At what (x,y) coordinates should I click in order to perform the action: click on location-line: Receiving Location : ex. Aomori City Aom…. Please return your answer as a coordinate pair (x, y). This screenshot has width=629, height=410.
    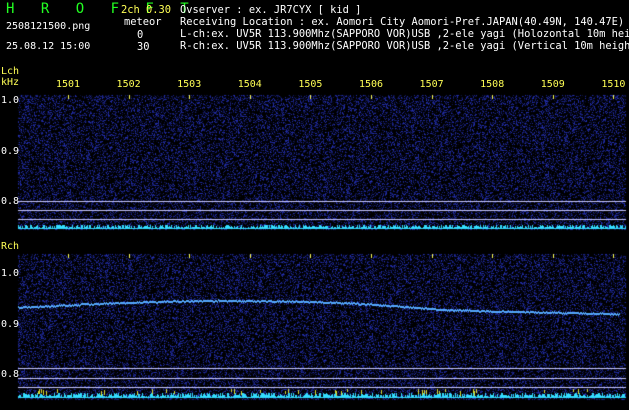
    Looking at the image, I should click on (402, 22).